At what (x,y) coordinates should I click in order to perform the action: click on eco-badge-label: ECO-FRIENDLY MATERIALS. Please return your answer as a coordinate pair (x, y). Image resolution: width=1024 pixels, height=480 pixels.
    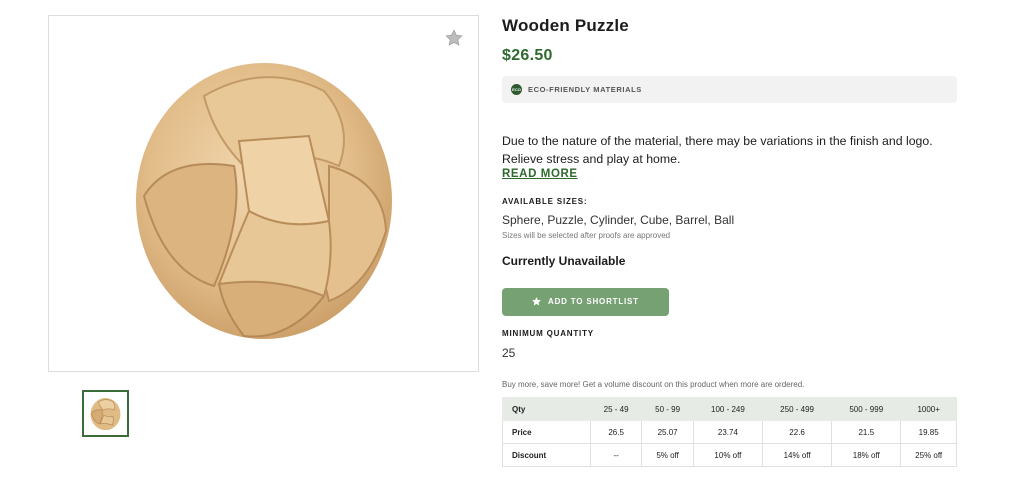
    Looking at the image, I should click on (585, 89).